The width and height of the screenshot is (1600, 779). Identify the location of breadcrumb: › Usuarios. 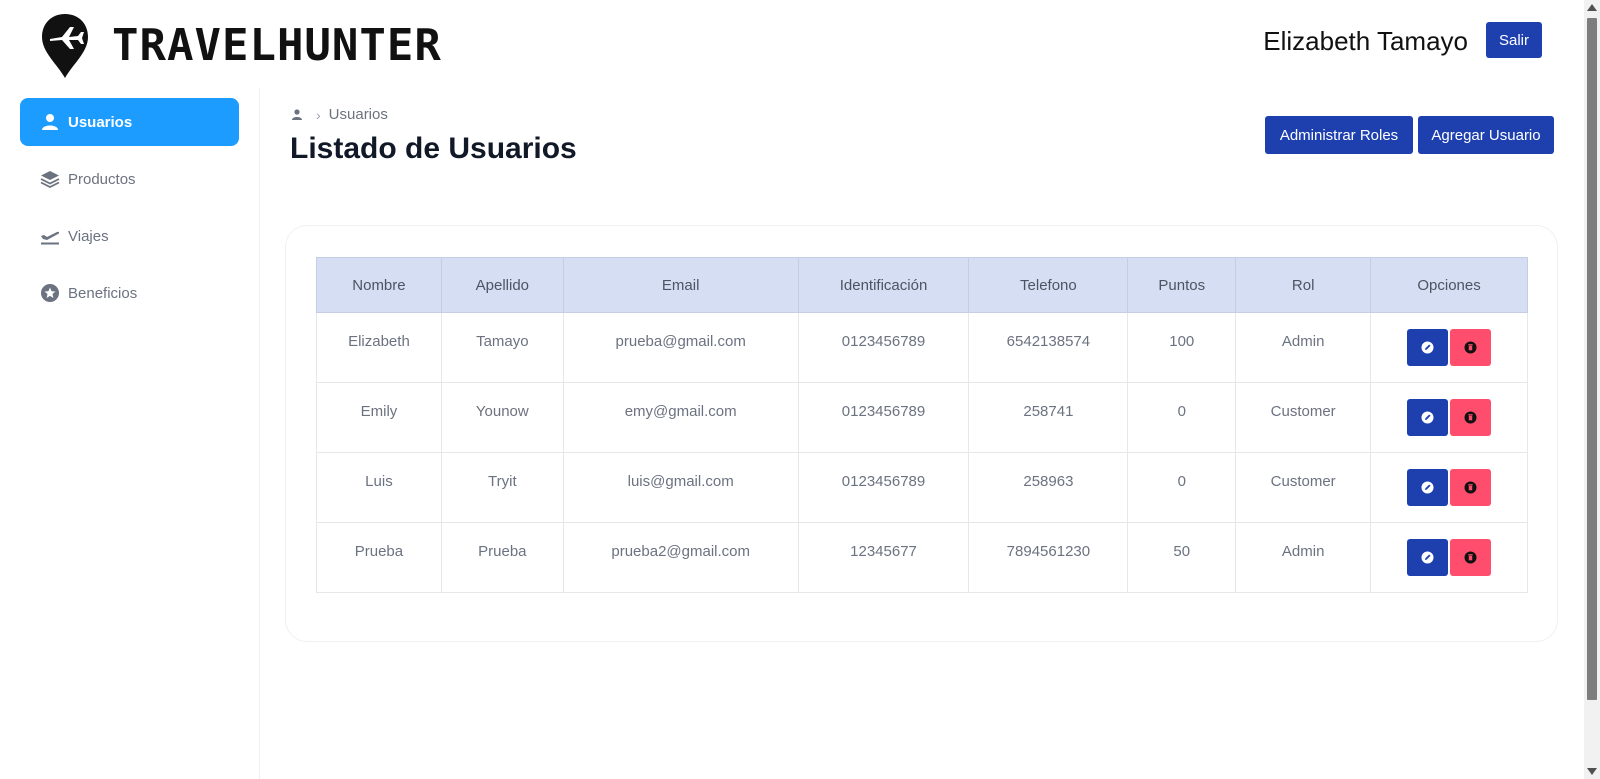
(339, 114).